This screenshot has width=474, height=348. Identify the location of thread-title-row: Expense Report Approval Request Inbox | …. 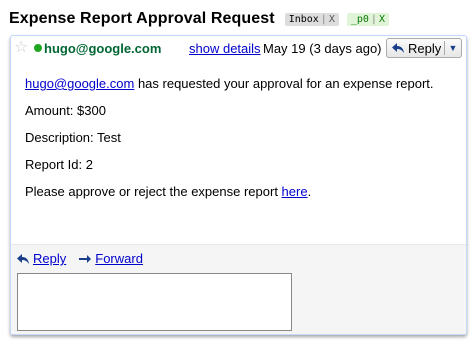
(199, 19).